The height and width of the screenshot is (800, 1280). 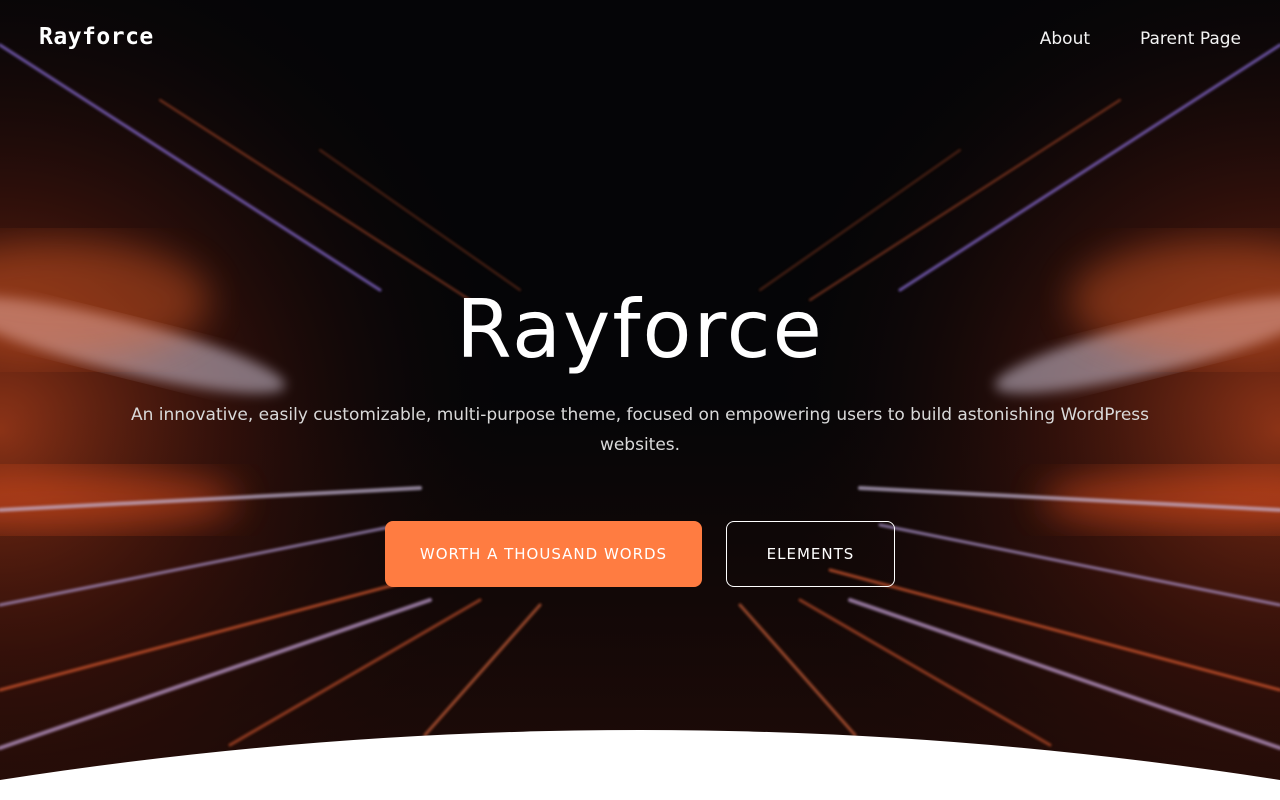 I want to click on main-nav: About Parent Page, so click(x=1140, y=39).